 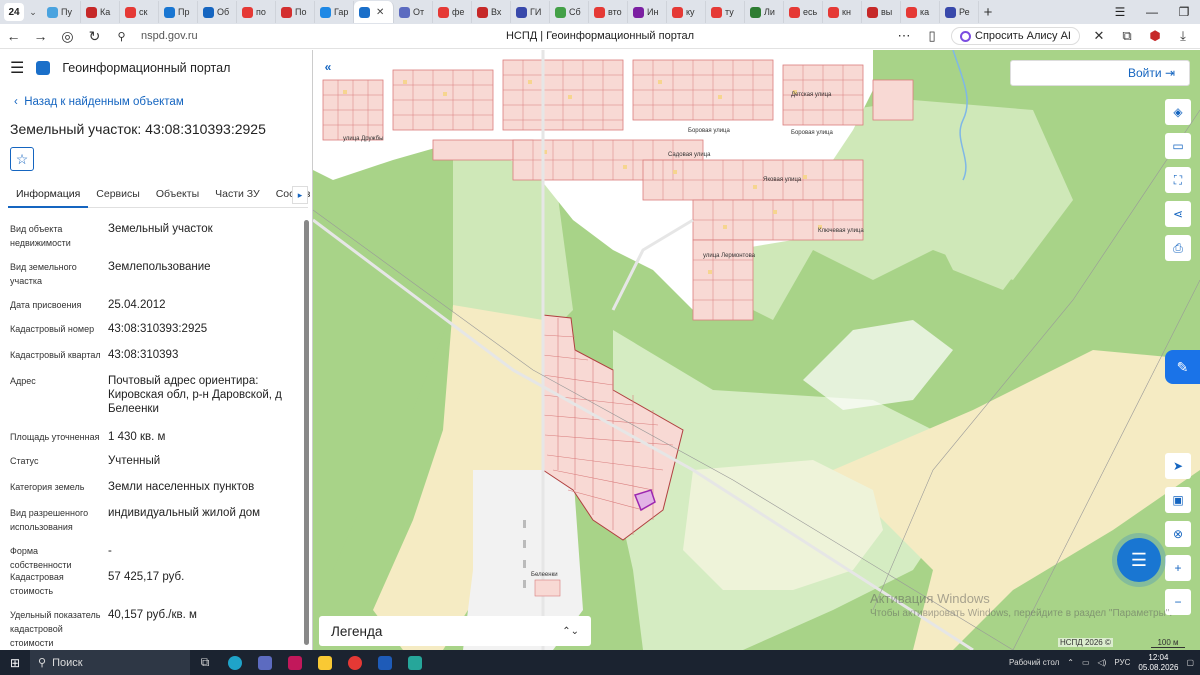 What do you see at coordinates (99, 102) in the screenshot?
I see `back-to-results-link: ‹ Назад к найденным объектам` at bounding box center [99, 102].